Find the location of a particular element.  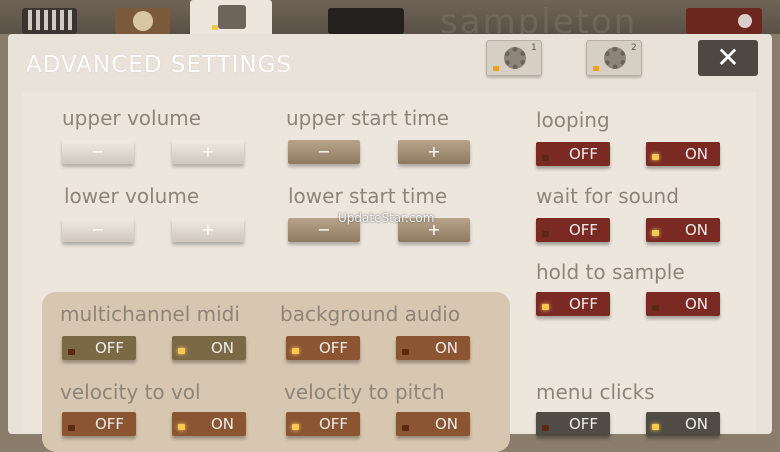

menu-clicks-off-toggle: OFF is located at coordinates (573, 424).